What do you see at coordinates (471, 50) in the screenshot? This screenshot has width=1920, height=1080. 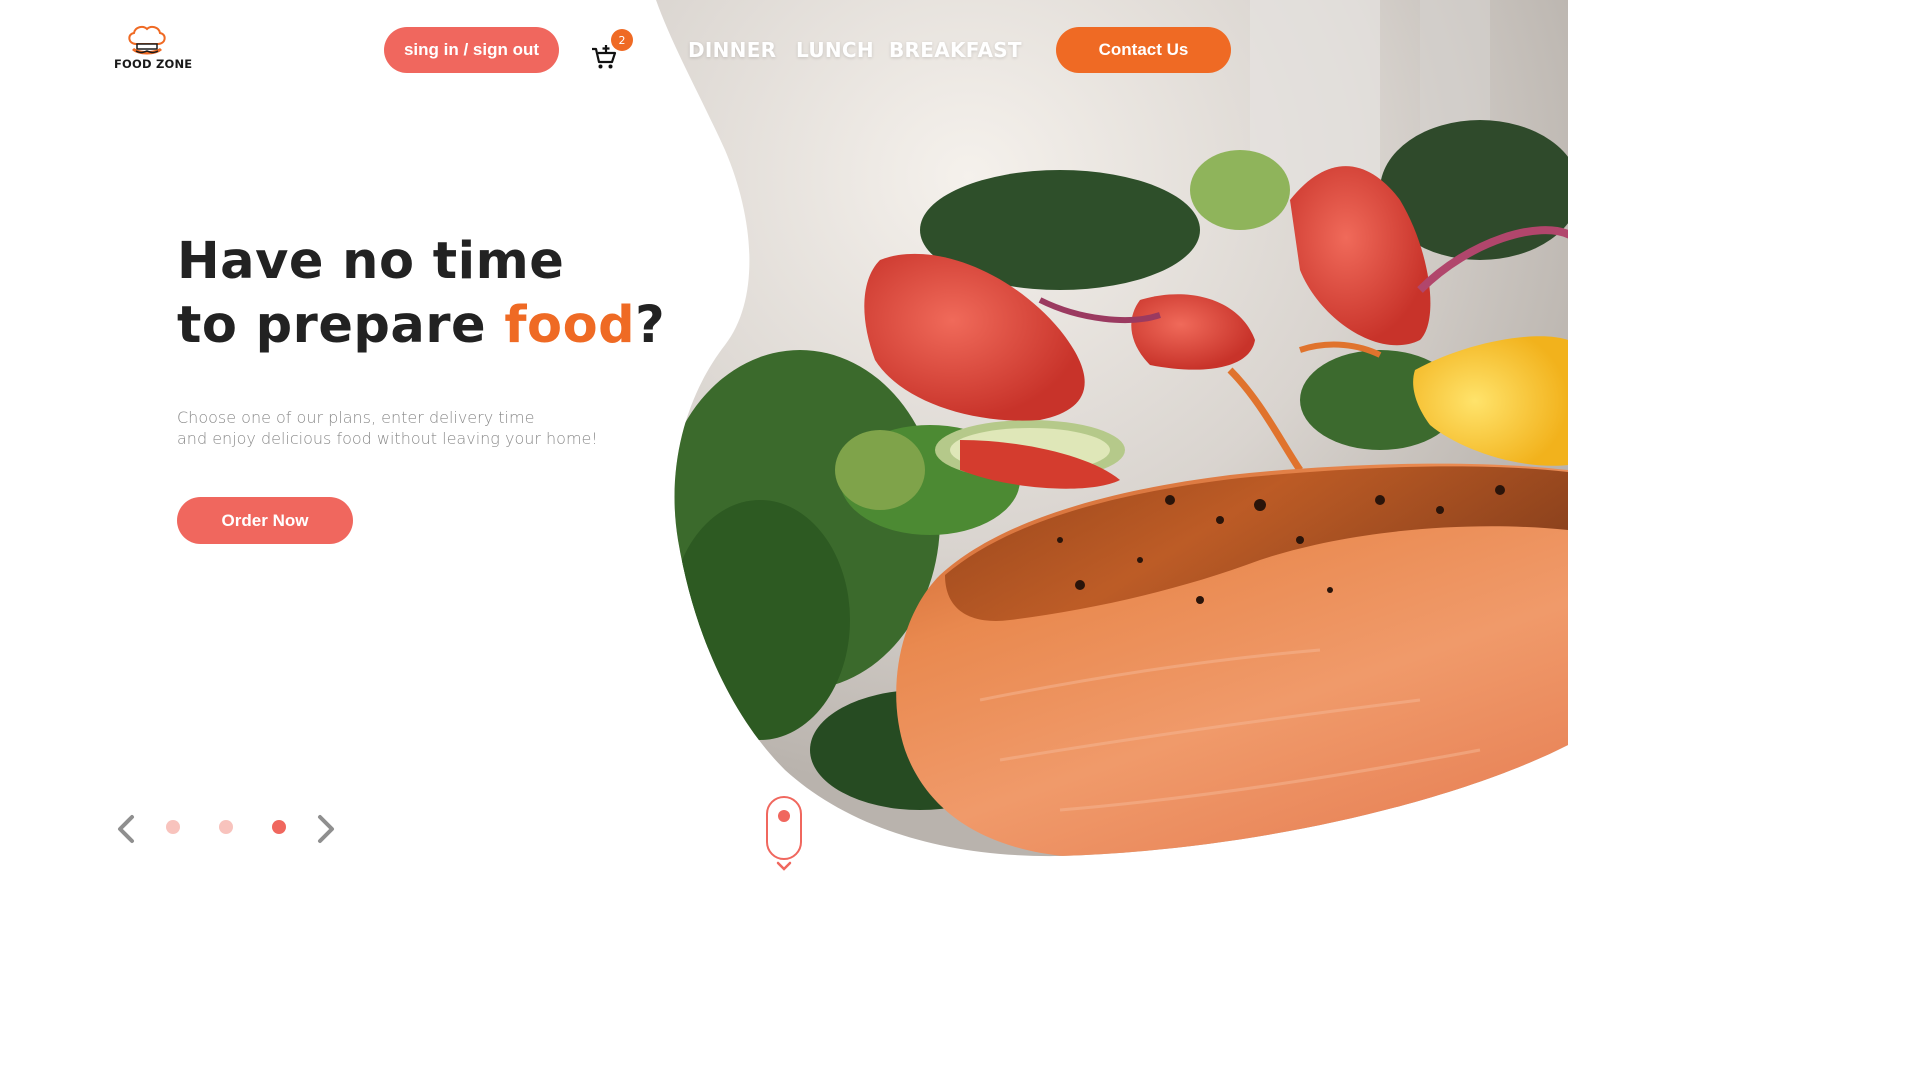 I see `signin-signout-button: sing in / sign out` at bounding box center [471, 50].